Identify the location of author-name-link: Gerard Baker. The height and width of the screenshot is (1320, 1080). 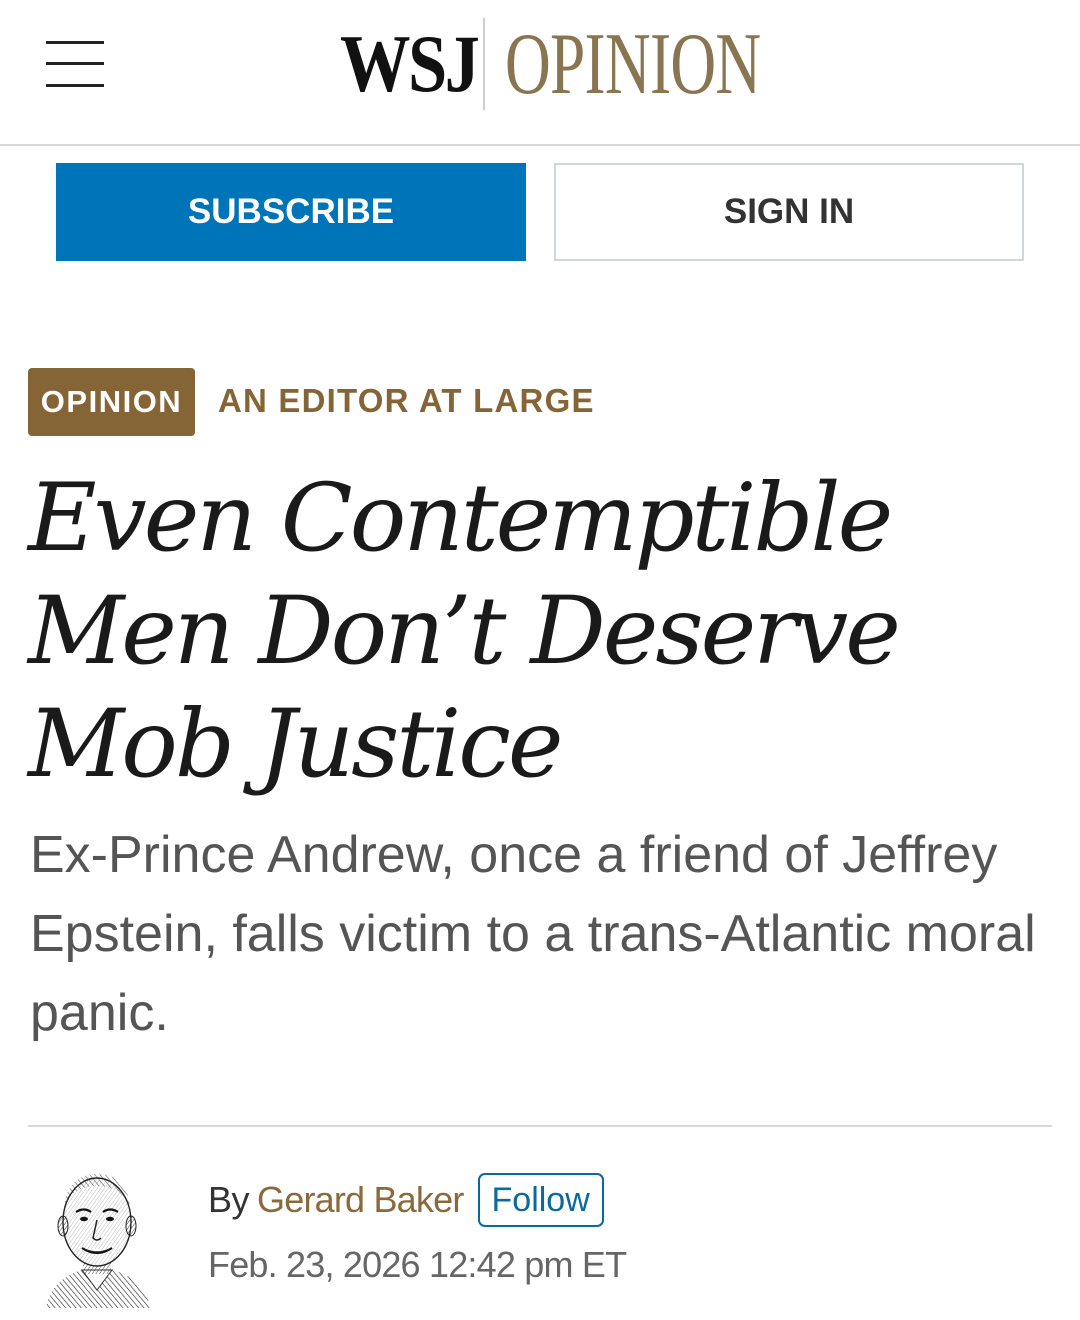
(360, 1200).